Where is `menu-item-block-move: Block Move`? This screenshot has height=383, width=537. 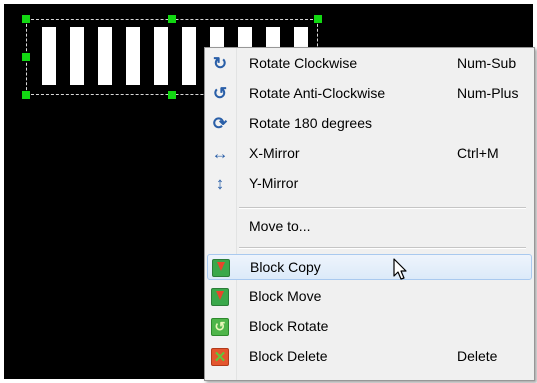
menu-item-block-move: Block Move is located at coordinates (369, 297).